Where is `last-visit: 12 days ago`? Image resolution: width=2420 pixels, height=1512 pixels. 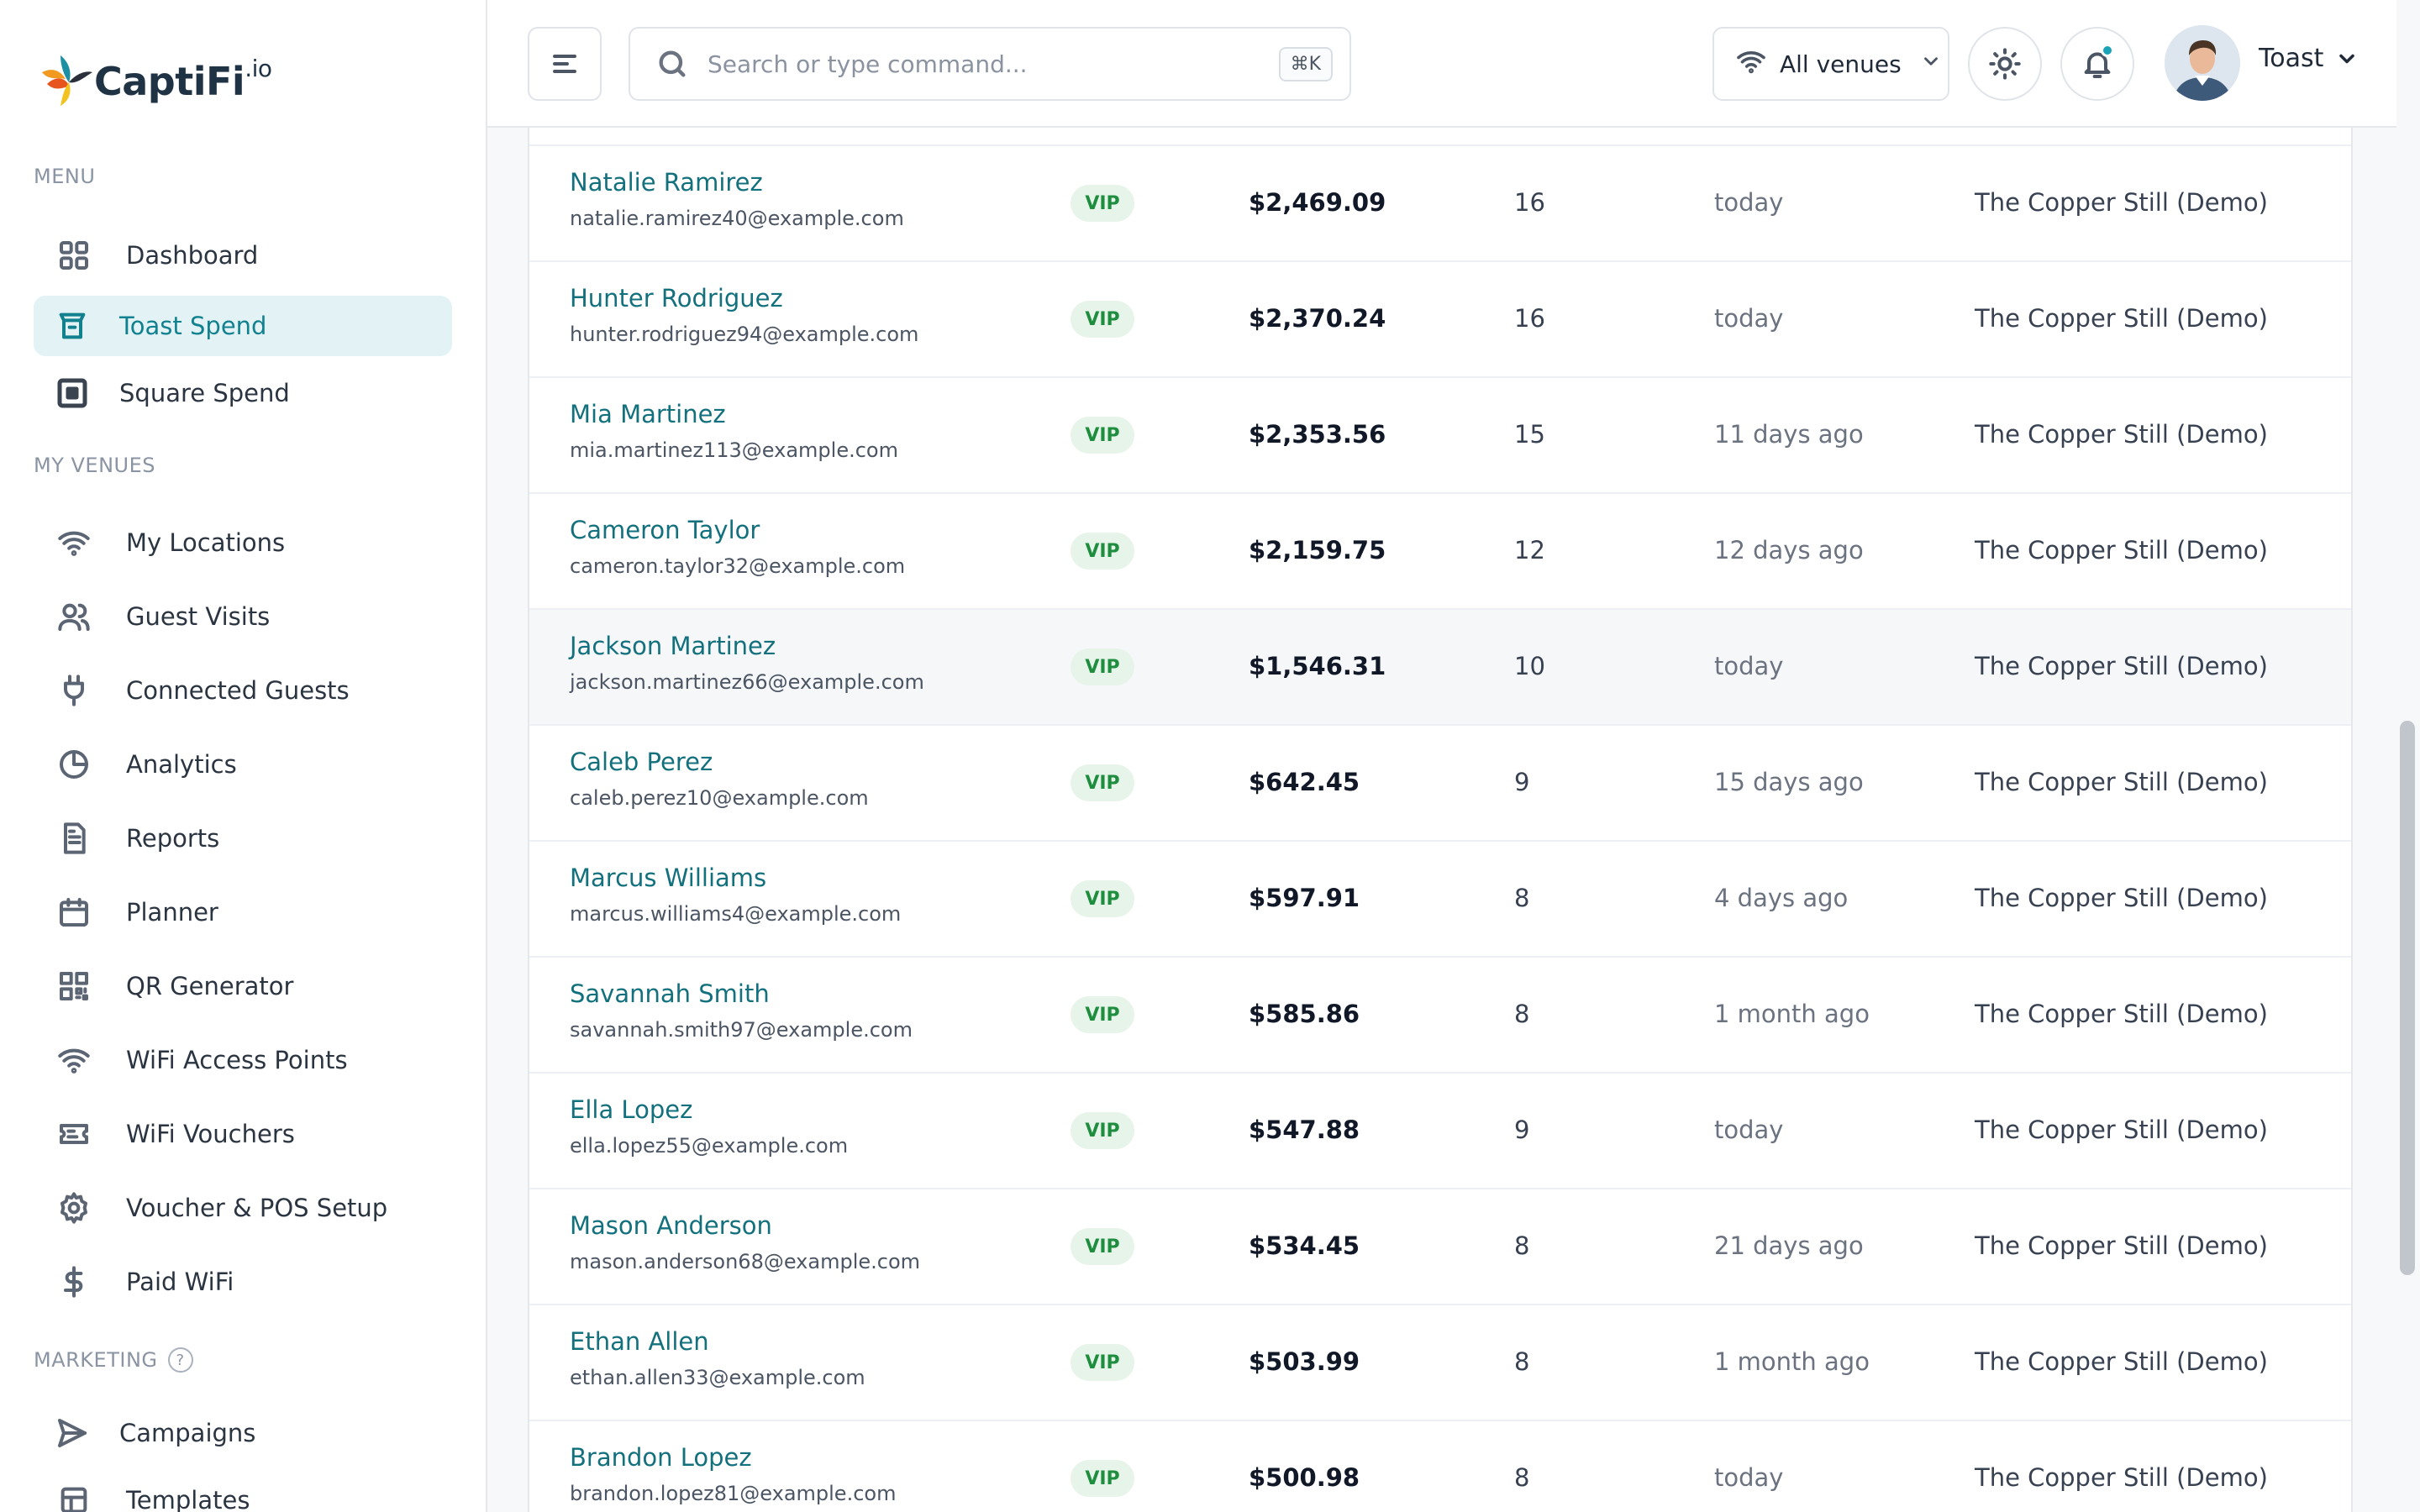 last-visit: 12 days ago is located at coordinates (1789, 550).